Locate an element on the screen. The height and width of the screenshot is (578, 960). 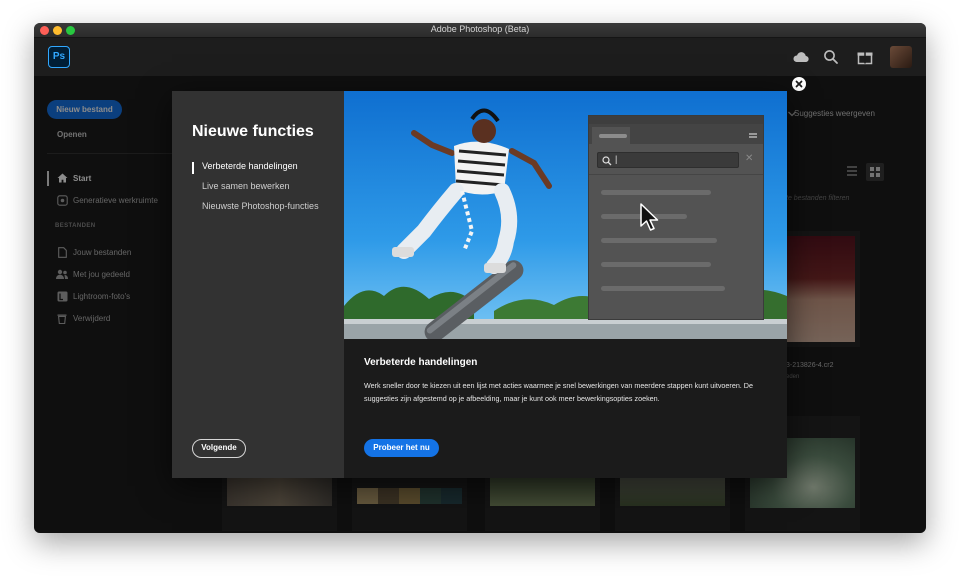
panel-tab is located at coordinates (611, 135).